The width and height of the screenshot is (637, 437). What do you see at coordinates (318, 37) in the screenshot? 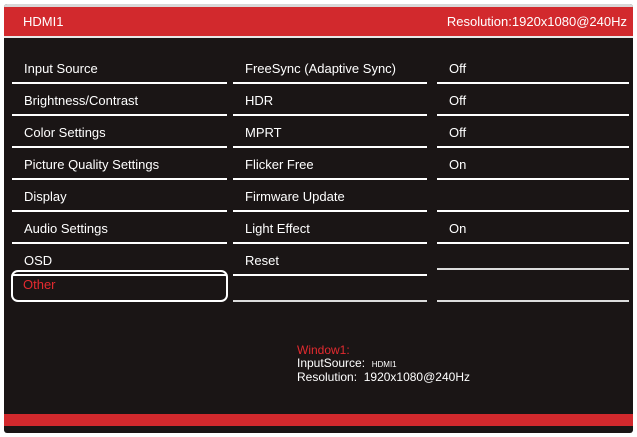
I see `header-divider` at bounding box center [318, 37].